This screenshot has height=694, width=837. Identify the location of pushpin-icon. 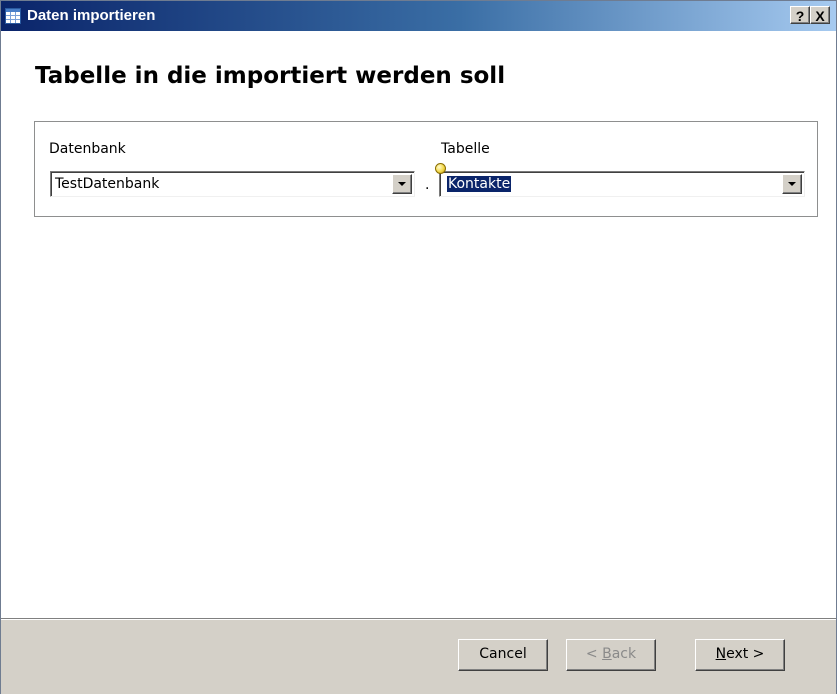
(440, 168).